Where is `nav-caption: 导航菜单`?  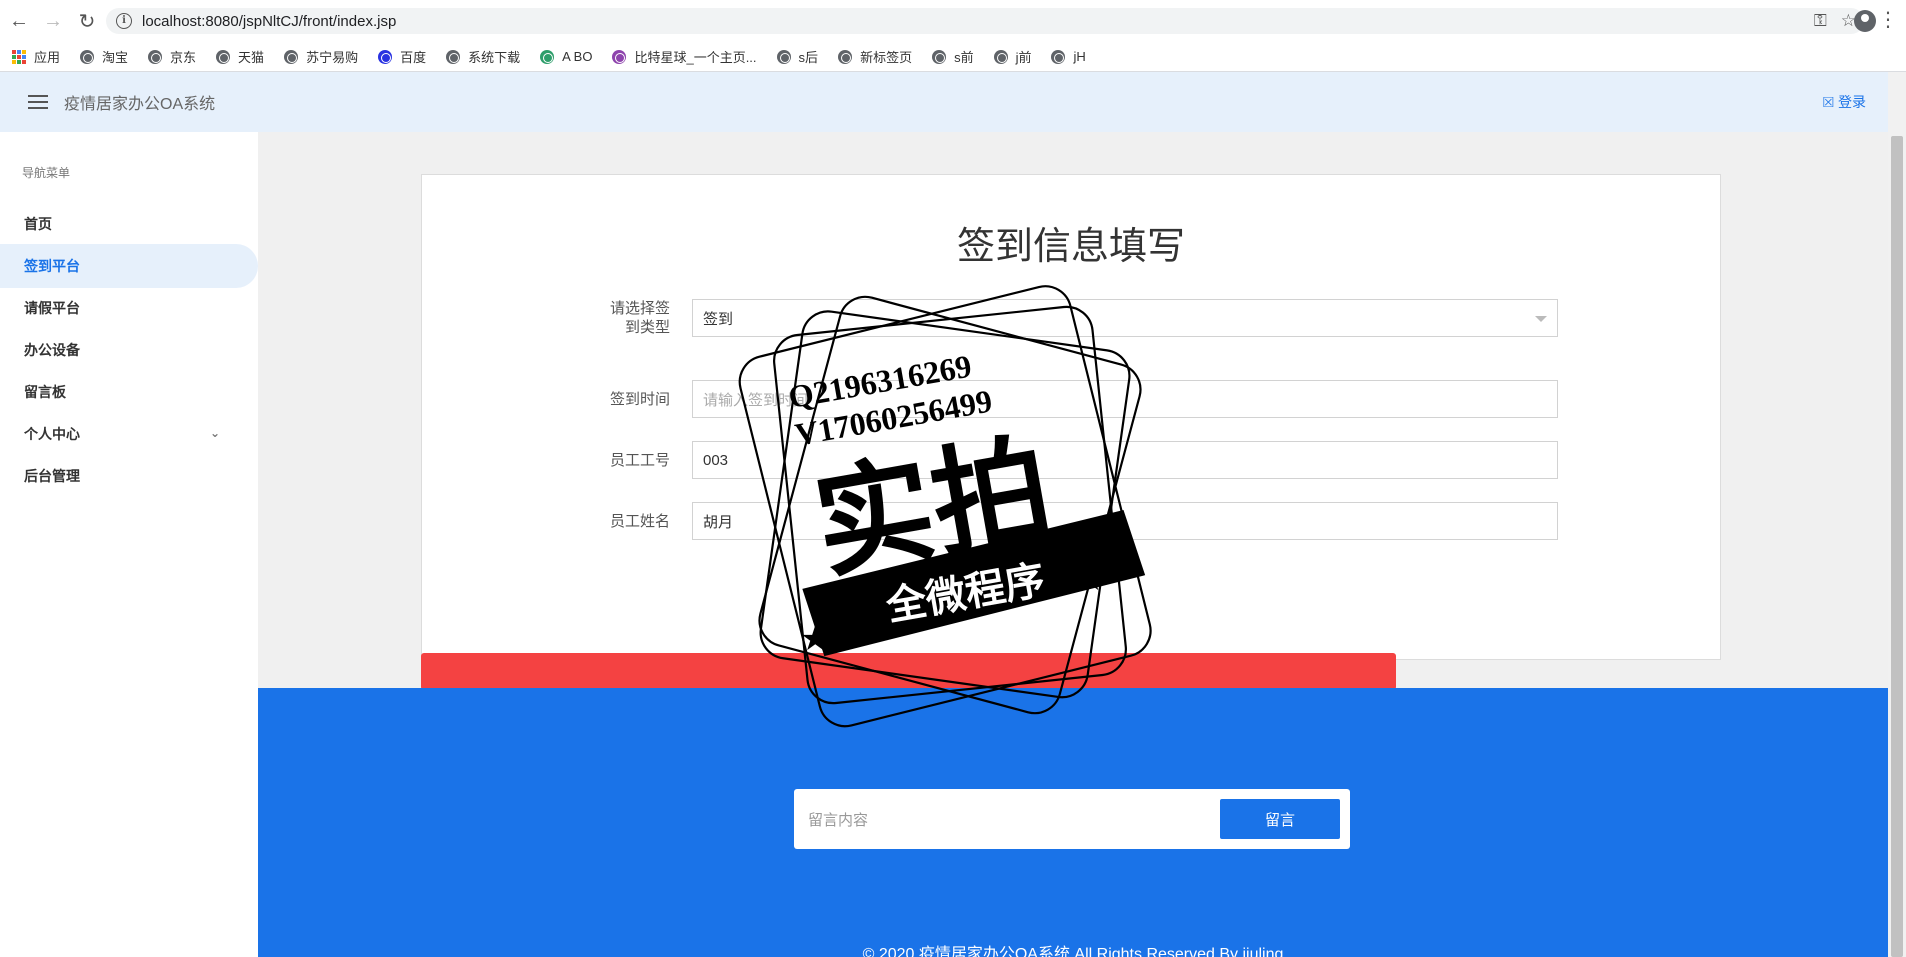 nav-caption: 导航菜单 is located at coordinates (46, 173).